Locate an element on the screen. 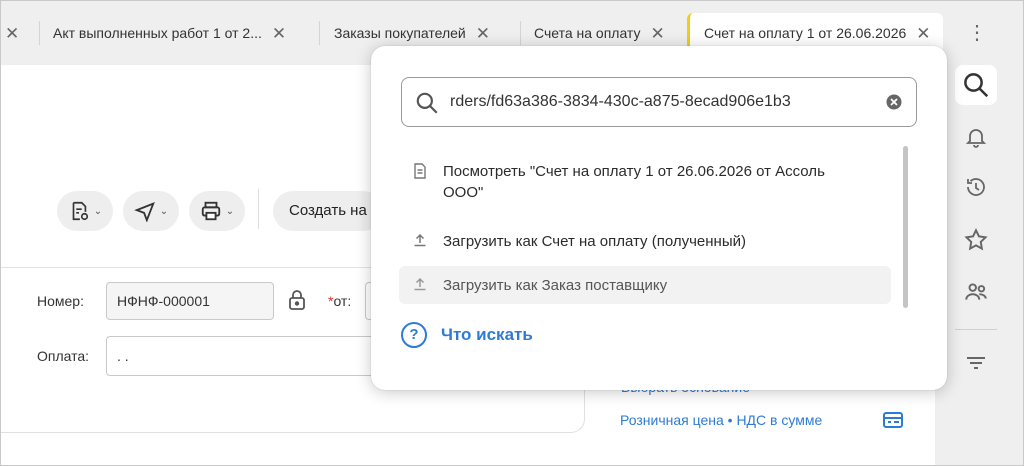 This screenshot has height=466, width=1024. users-button is located at coordinates (976, 292).